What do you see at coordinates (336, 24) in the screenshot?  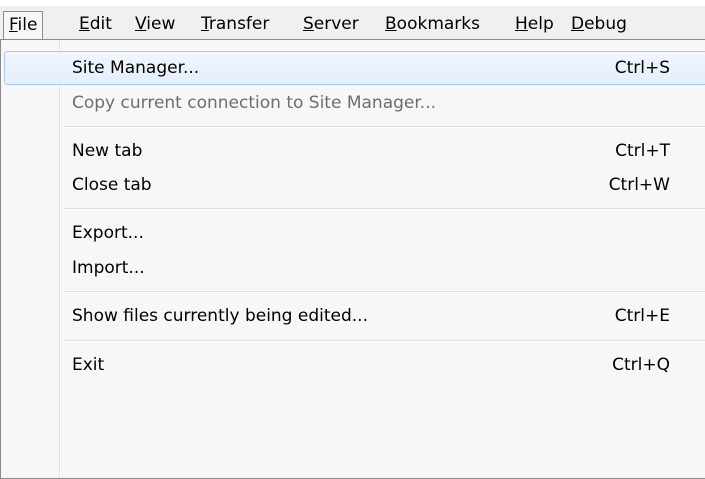 I see `menu-server-label: erver` at bounding box center [336, 24].